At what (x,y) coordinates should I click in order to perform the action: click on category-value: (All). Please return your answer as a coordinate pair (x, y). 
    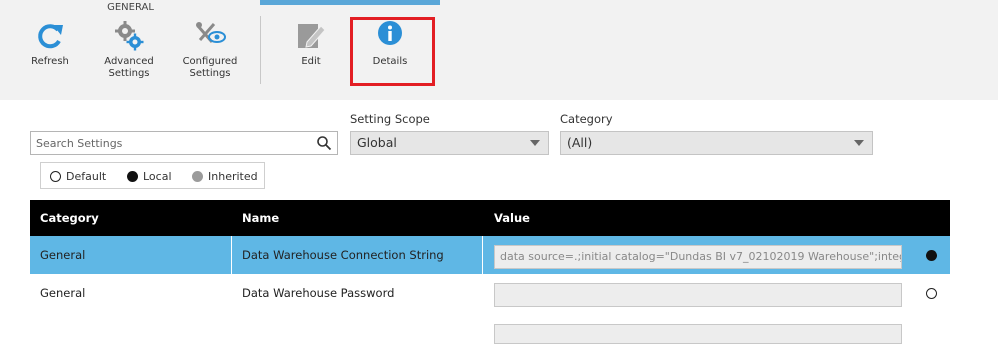
    Looking at the image, I should click on (580, 142).